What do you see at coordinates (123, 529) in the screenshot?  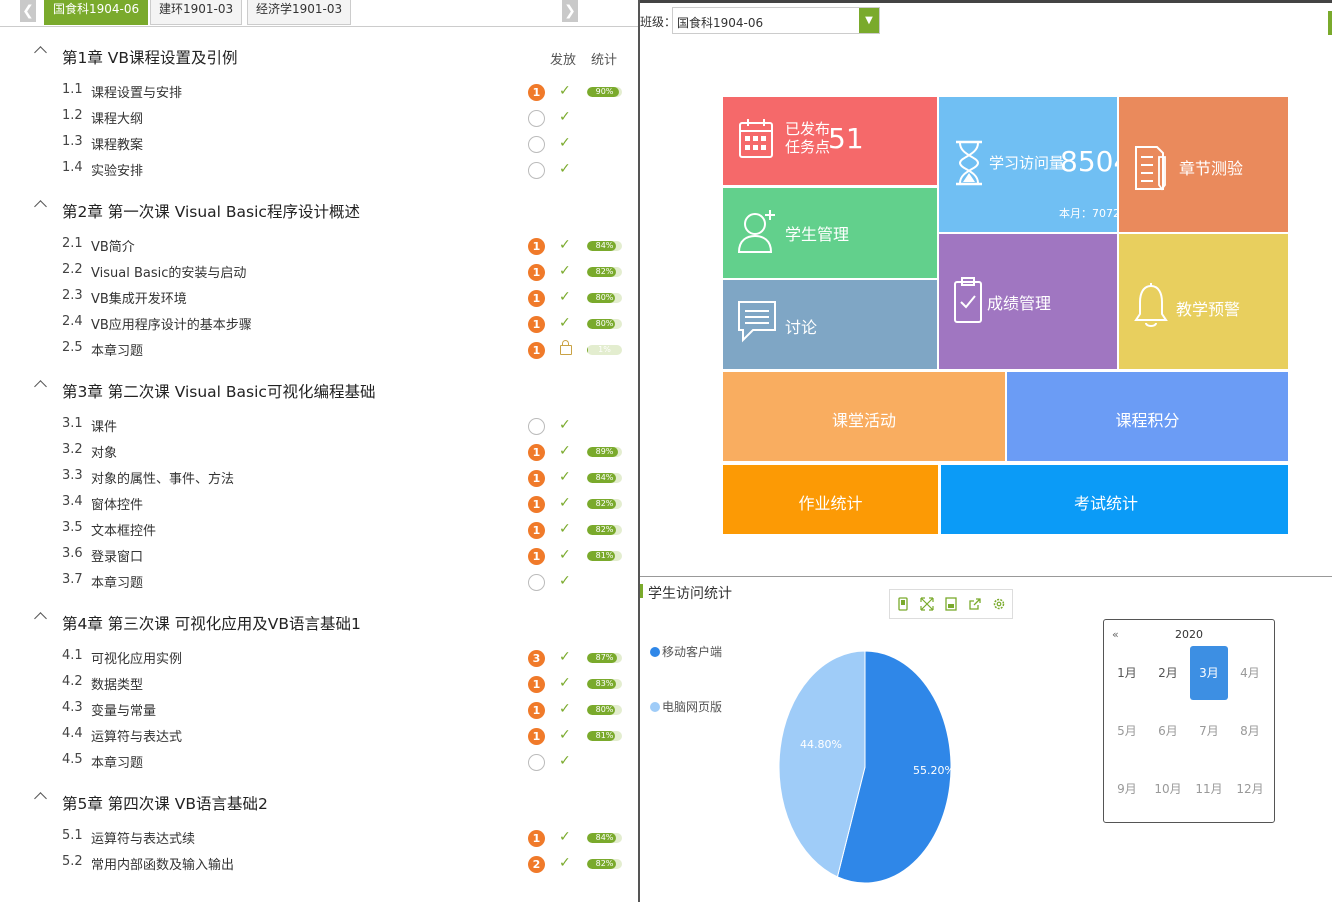 I see `lesson-title: 文本框控件` at bounding box center [123, 529].